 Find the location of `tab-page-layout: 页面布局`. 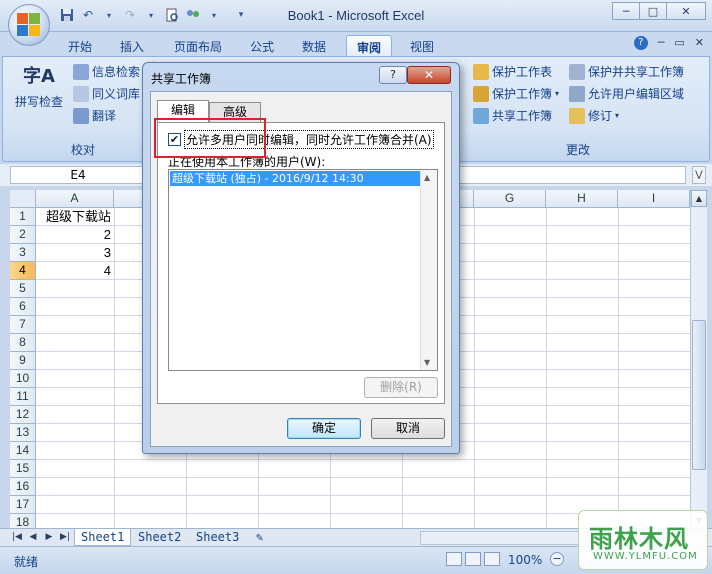

tab-page-layout: 页面布局 is located at coordinates (198, 45).